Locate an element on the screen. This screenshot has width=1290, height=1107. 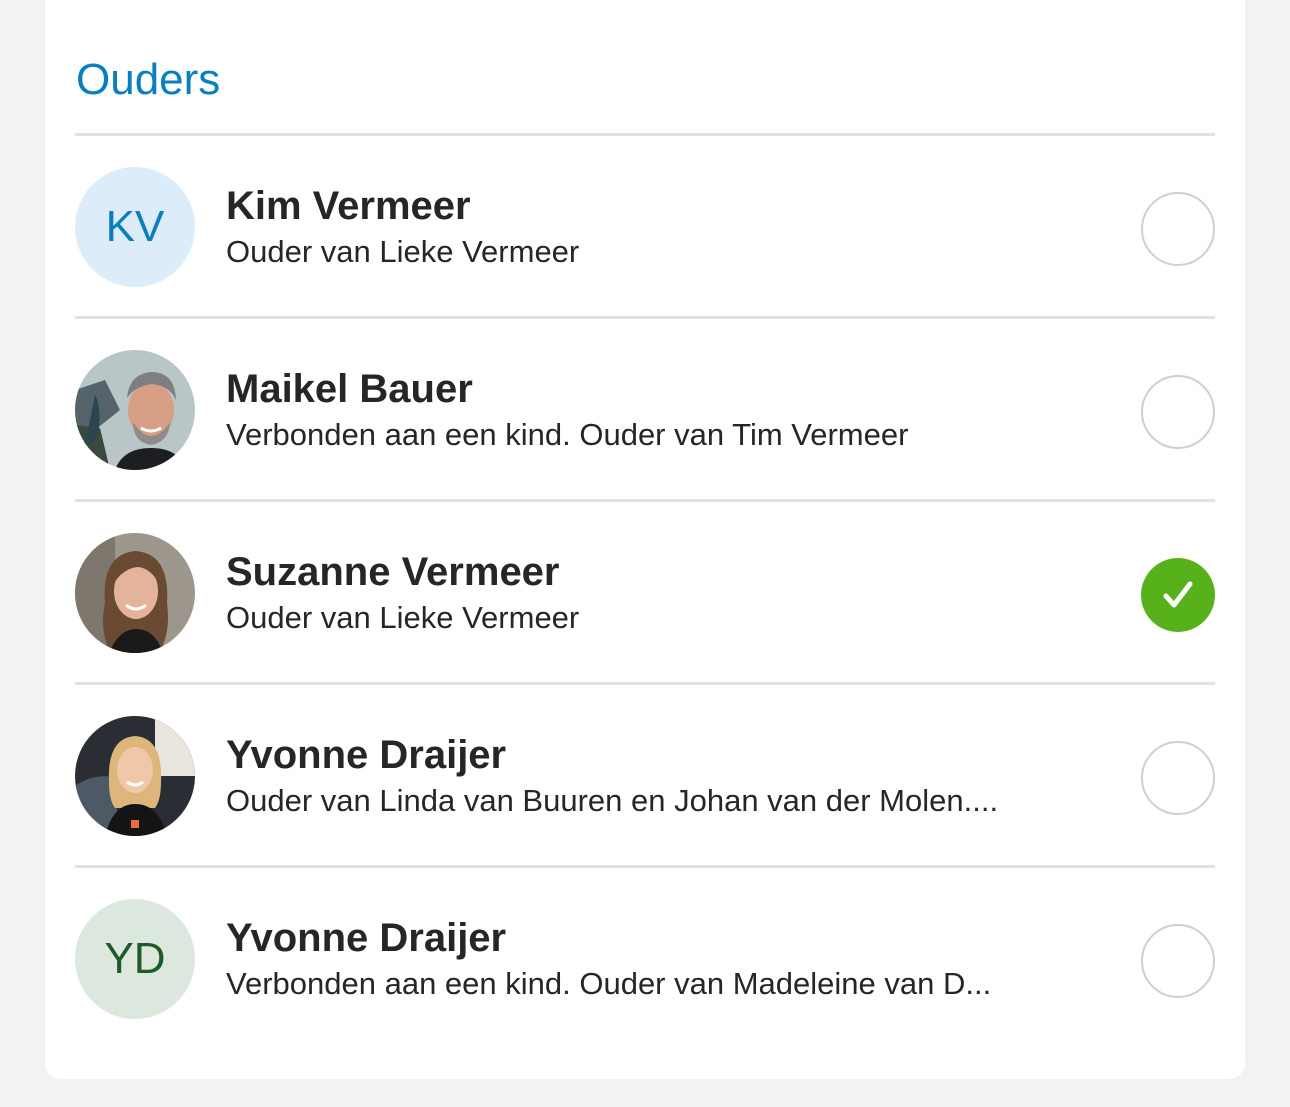
parent-name: Suzanne Vermeer is located at coordinates (393, 572).